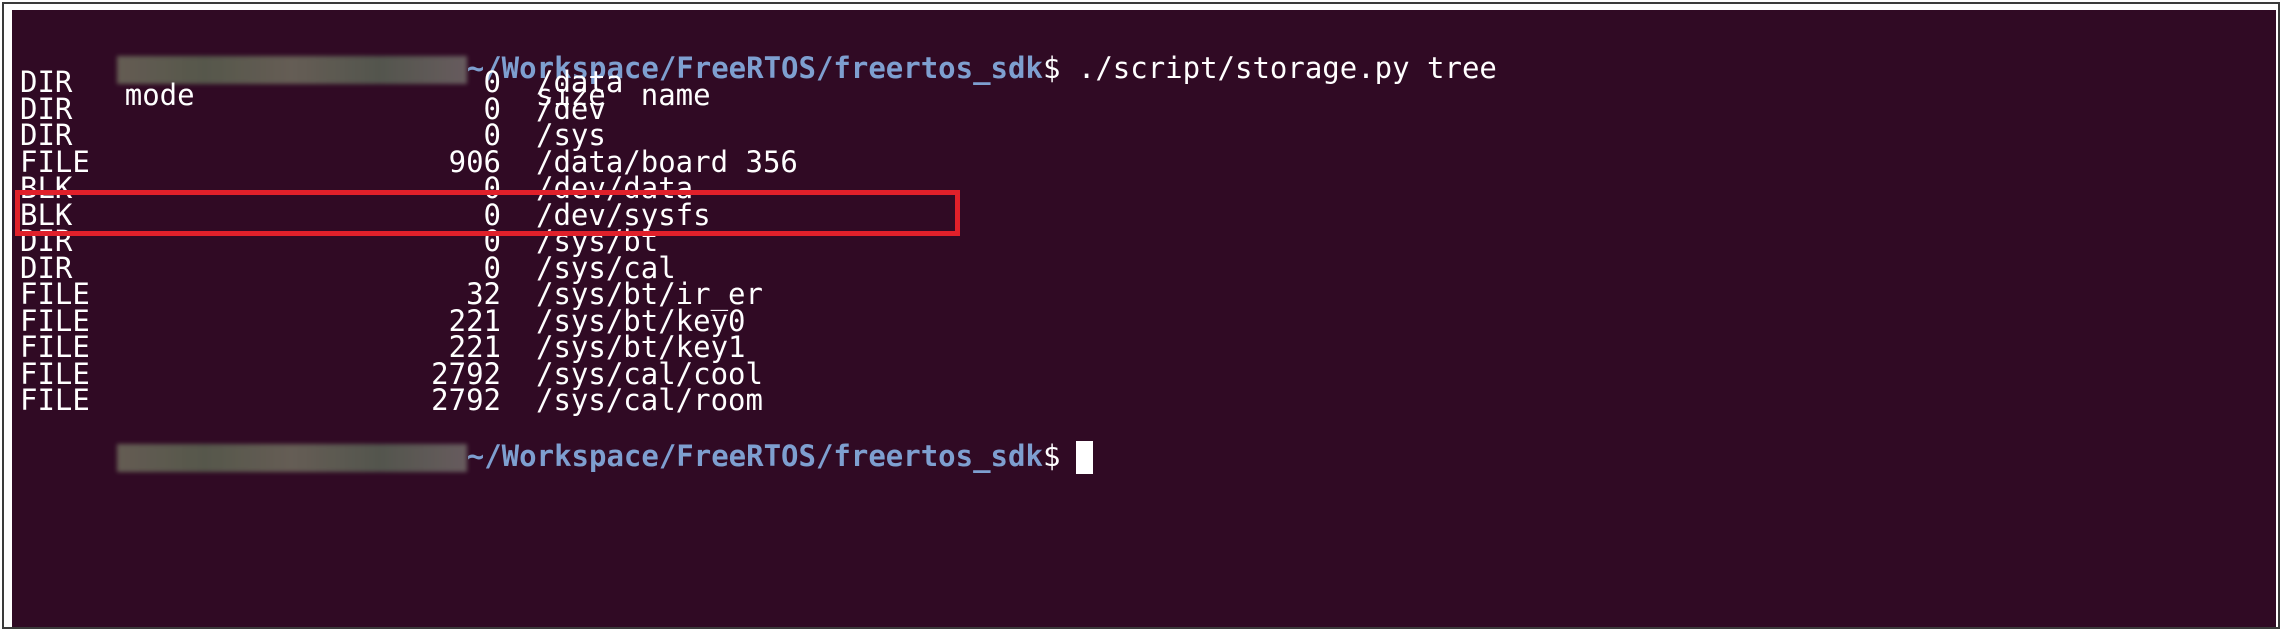 This screenshot has height=631, width=2282. Describe the element at coordinates (1051, 67) in the screenshot. I see `prompt-symbol: $` at that location.